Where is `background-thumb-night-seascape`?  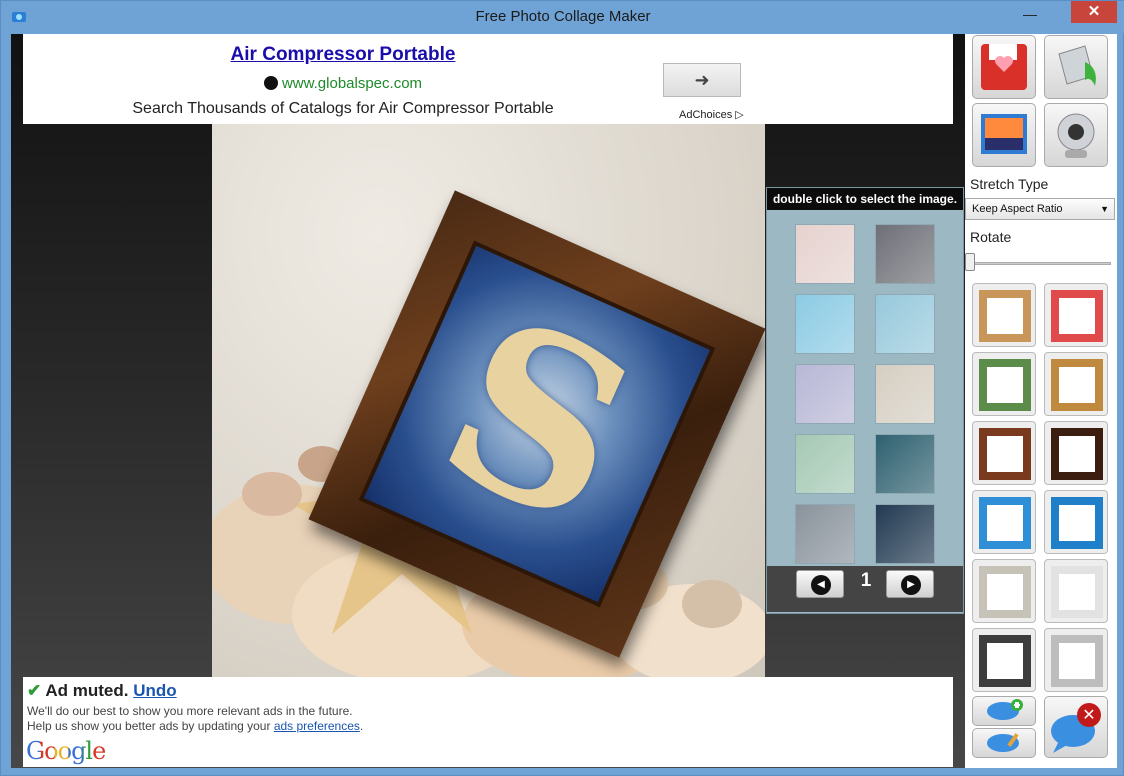
background-thumb-night-seascape is located at coordinates (905, 534).